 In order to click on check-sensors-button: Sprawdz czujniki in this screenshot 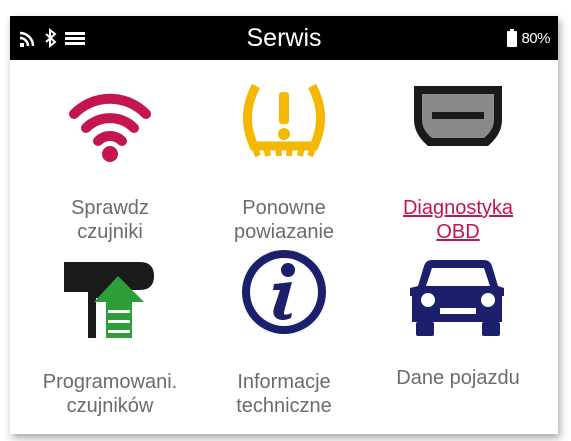, I will do `click(110, 158)`.